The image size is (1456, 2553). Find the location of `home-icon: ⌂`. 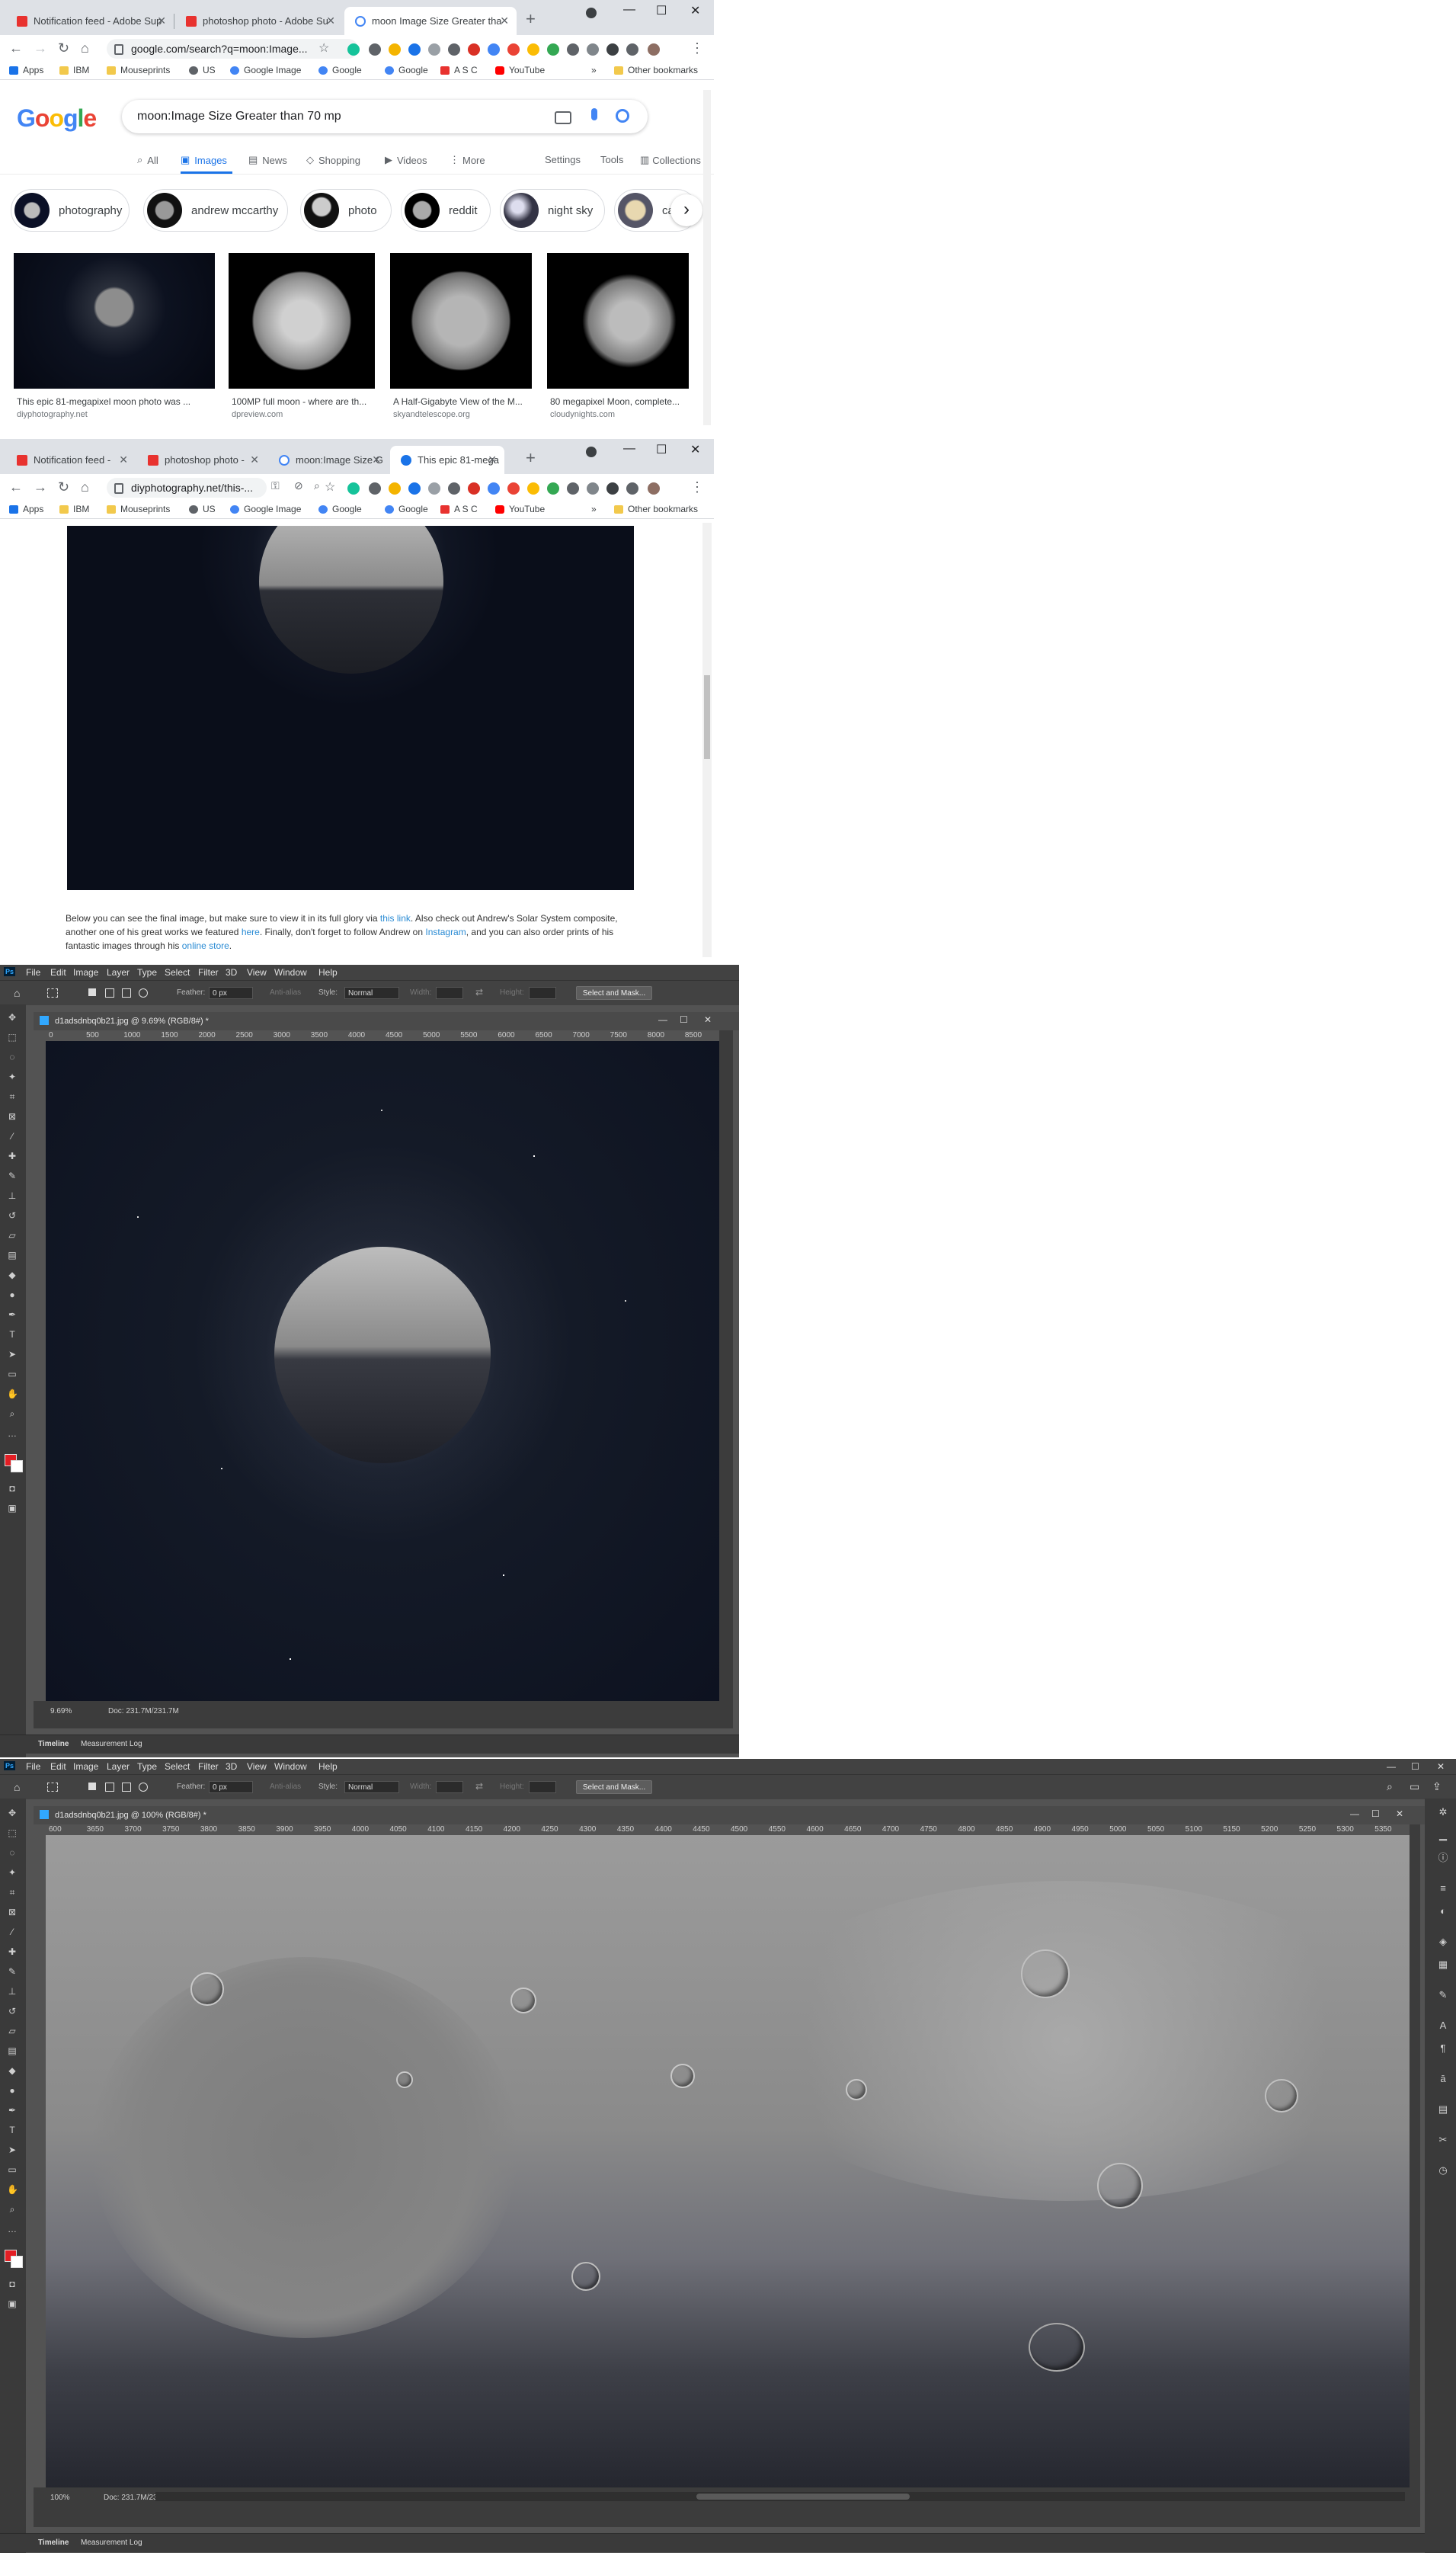

home-icon: ⌂ is located at coordinates (17, 993).